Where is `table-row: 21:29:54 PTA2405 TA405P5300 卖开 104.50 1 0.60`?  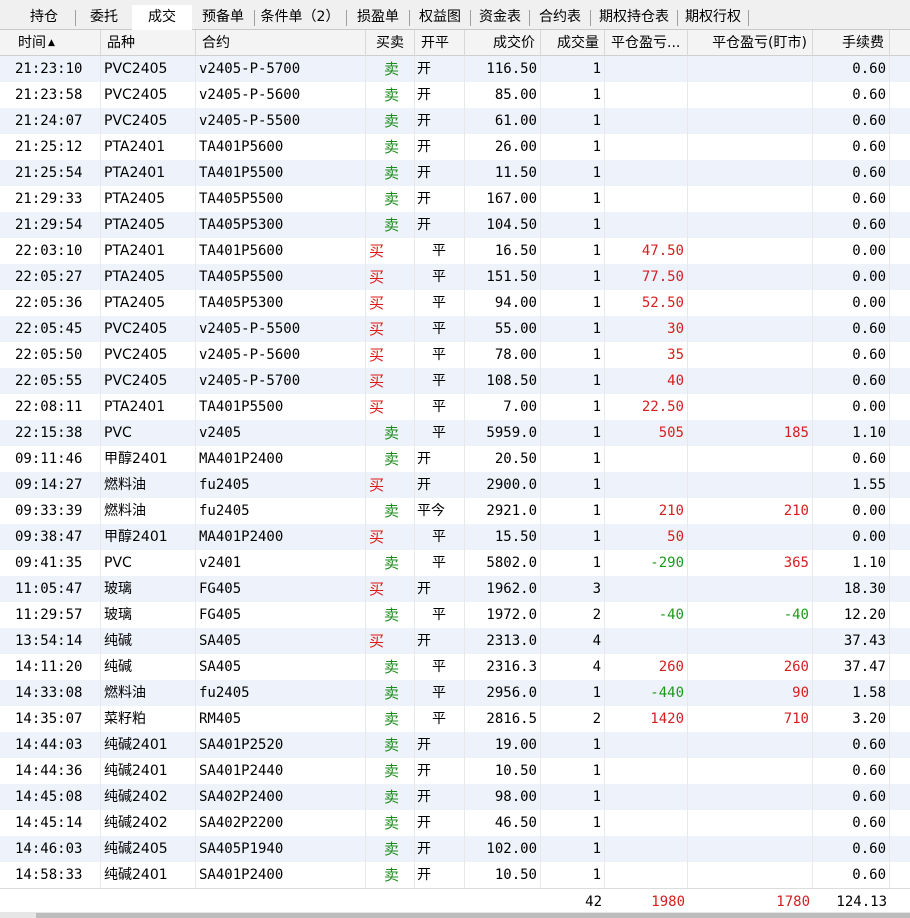 table-row: 21:29:54 PTA2405 TA405P5300 卖开 104.50 1 0.60 is located at coordinates (455, 225).